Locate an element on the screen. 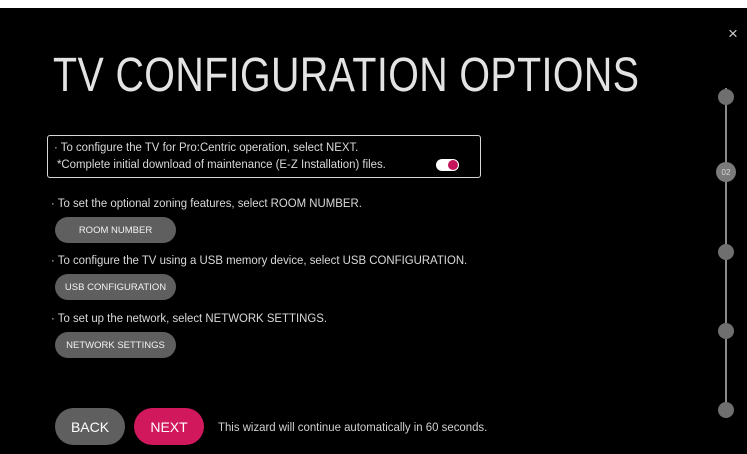  toggle-knob is located at coordinates (453, 165).